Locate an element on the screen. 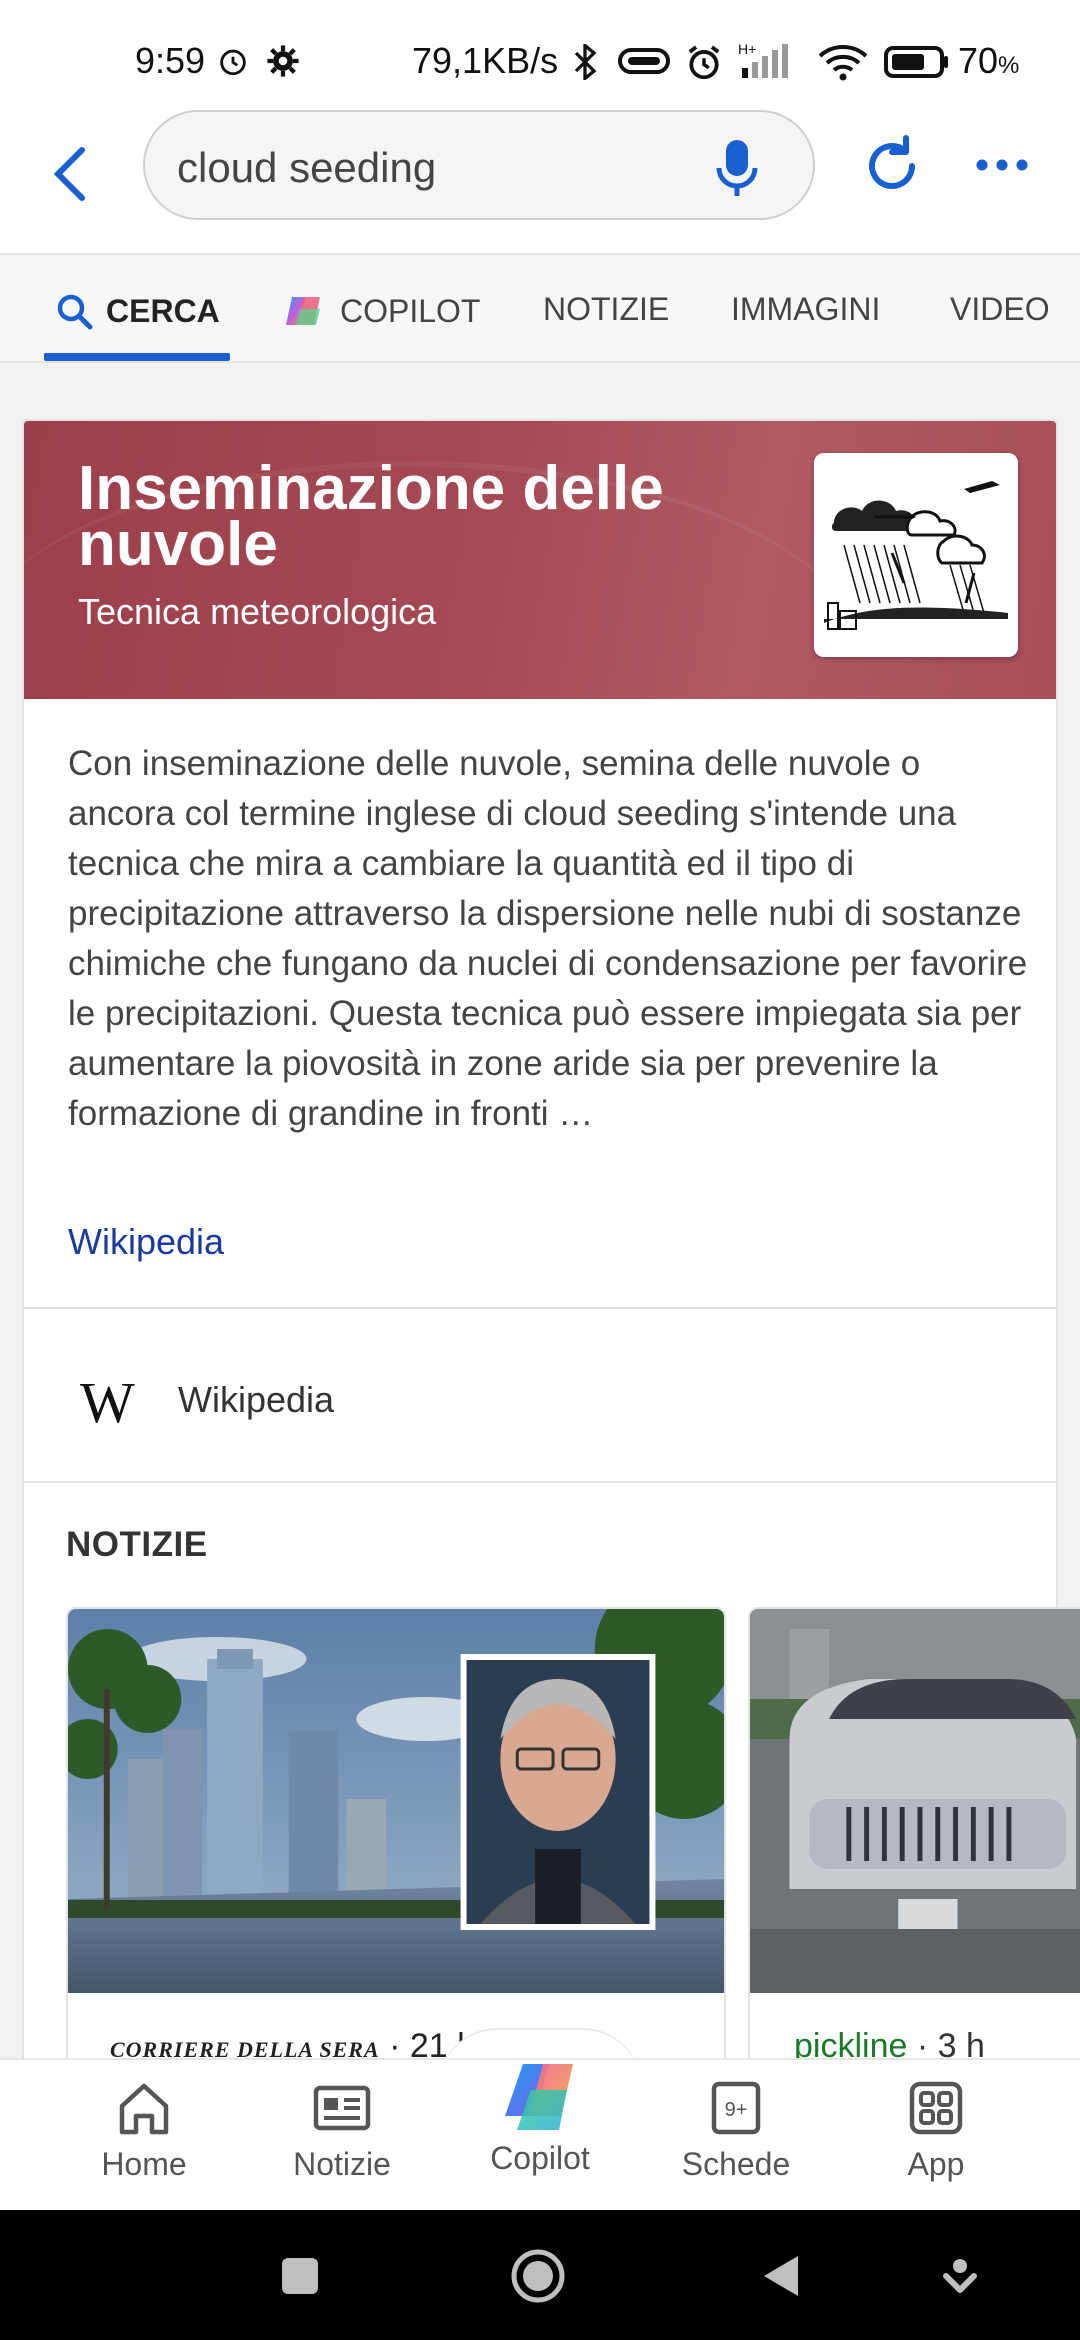 Image resolution: width=1080 pixels, height=2340 pixels. news-source: pickline · 3 h is located at coordinates (889, 2042).